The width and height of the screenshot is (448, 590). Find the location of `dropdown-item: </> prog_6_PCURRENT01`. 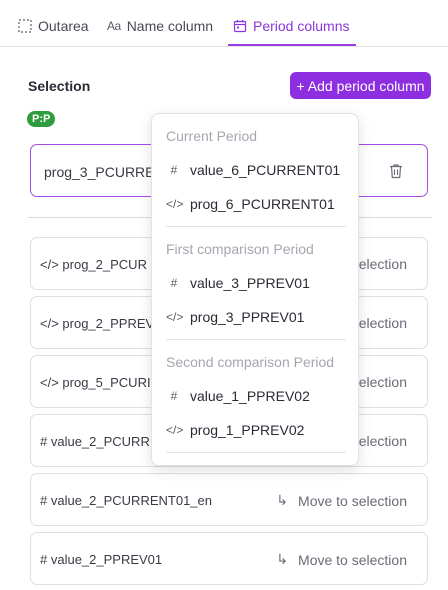

dropdown-item: </> prog_6_PCURRENT01 is located at coordinates (250, 204).